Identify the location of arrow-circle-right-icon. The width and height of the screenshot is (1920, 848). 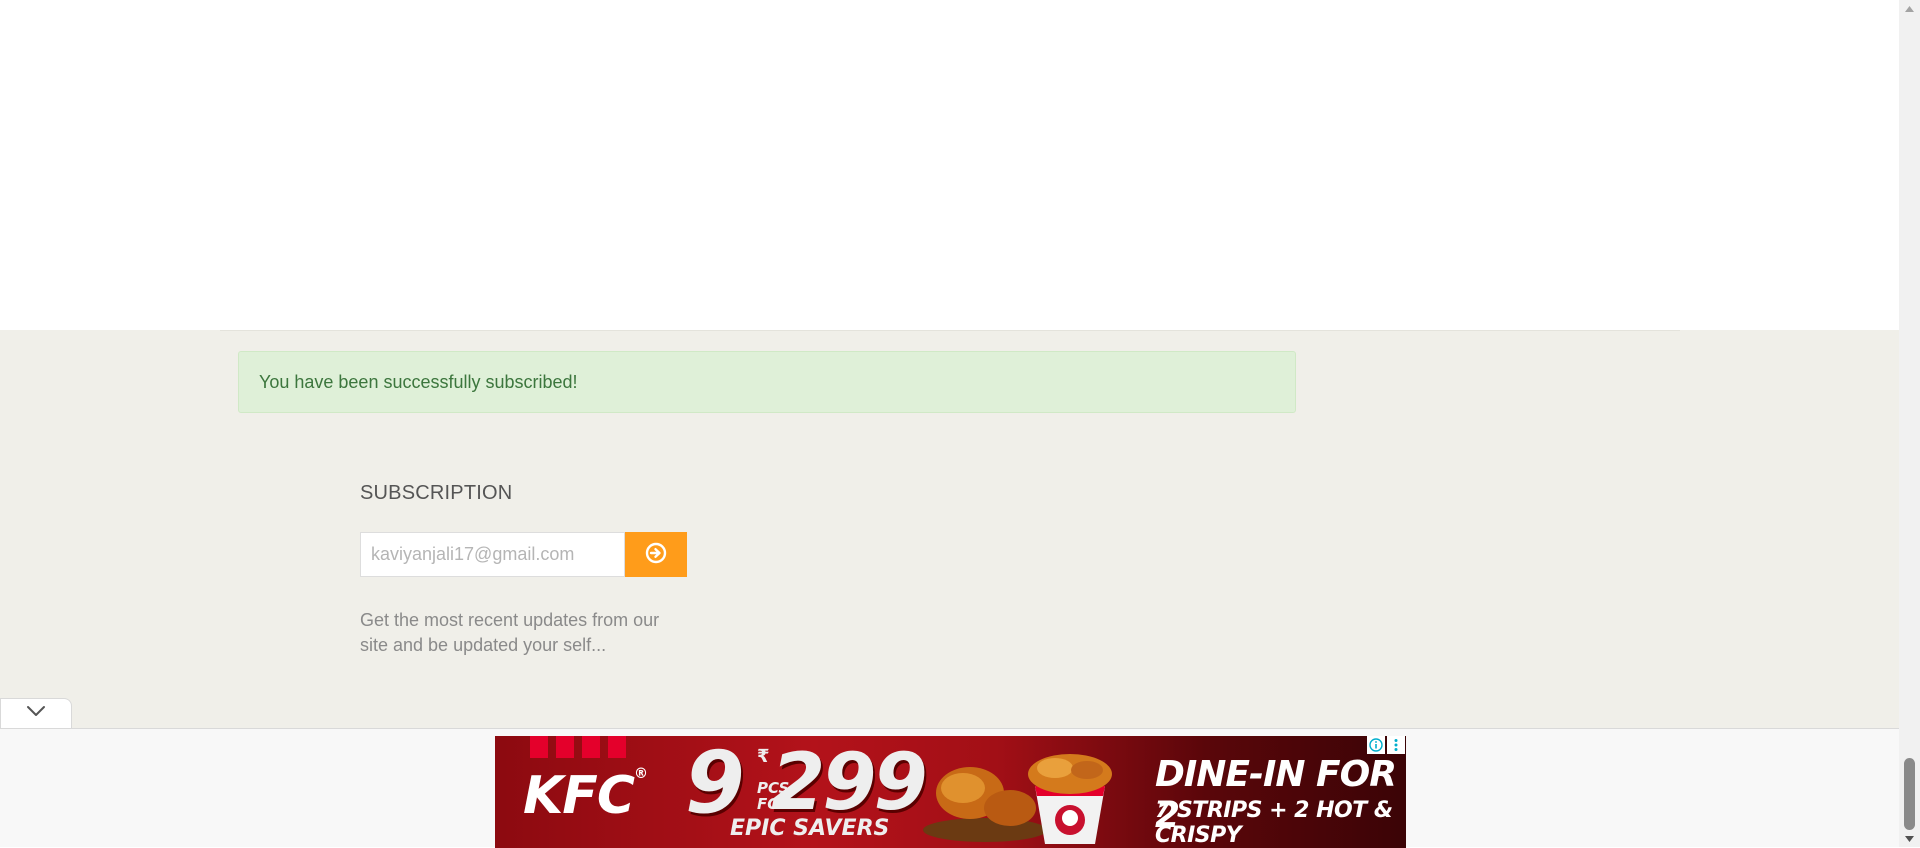
(656, 554).